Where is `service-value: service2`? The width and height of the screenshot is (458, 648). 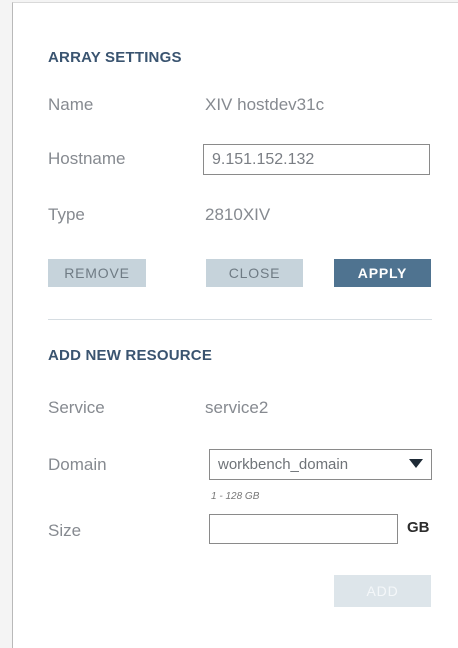 service-value: service2 is located at coordinates (237, 407).